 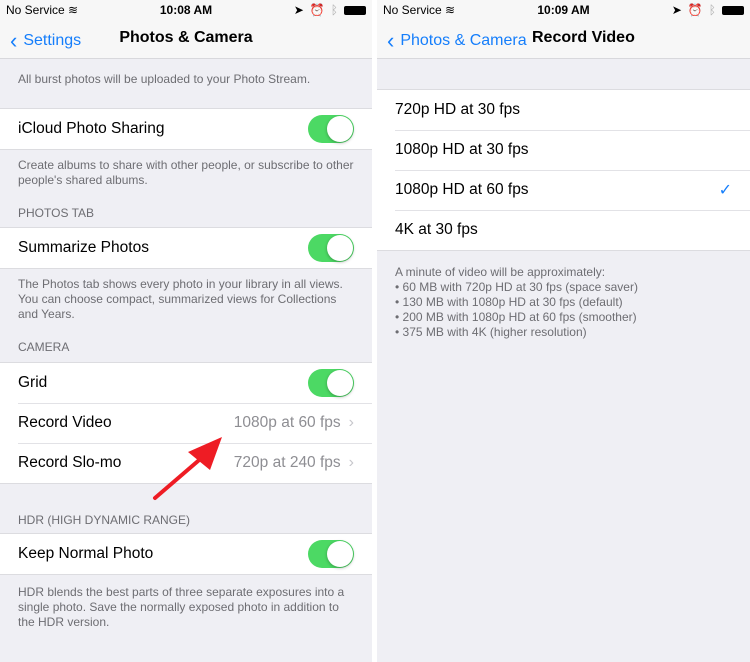 I want to click on chevron-left-icon: ‹, so click(x=391, y=40).